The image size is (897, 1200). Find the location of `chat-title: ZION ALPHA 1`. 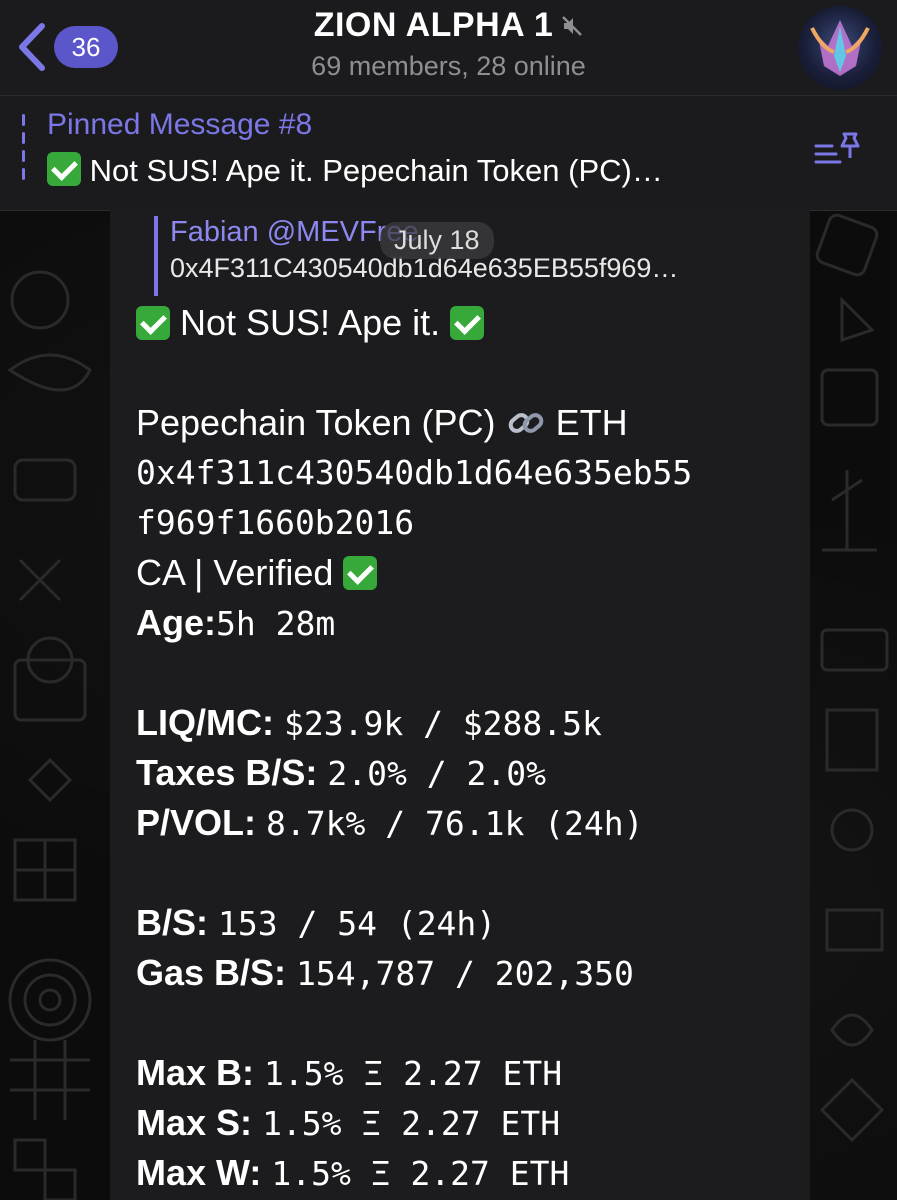

chat-title: ZION ALPHA 1 is located at coordinates (449, 25).